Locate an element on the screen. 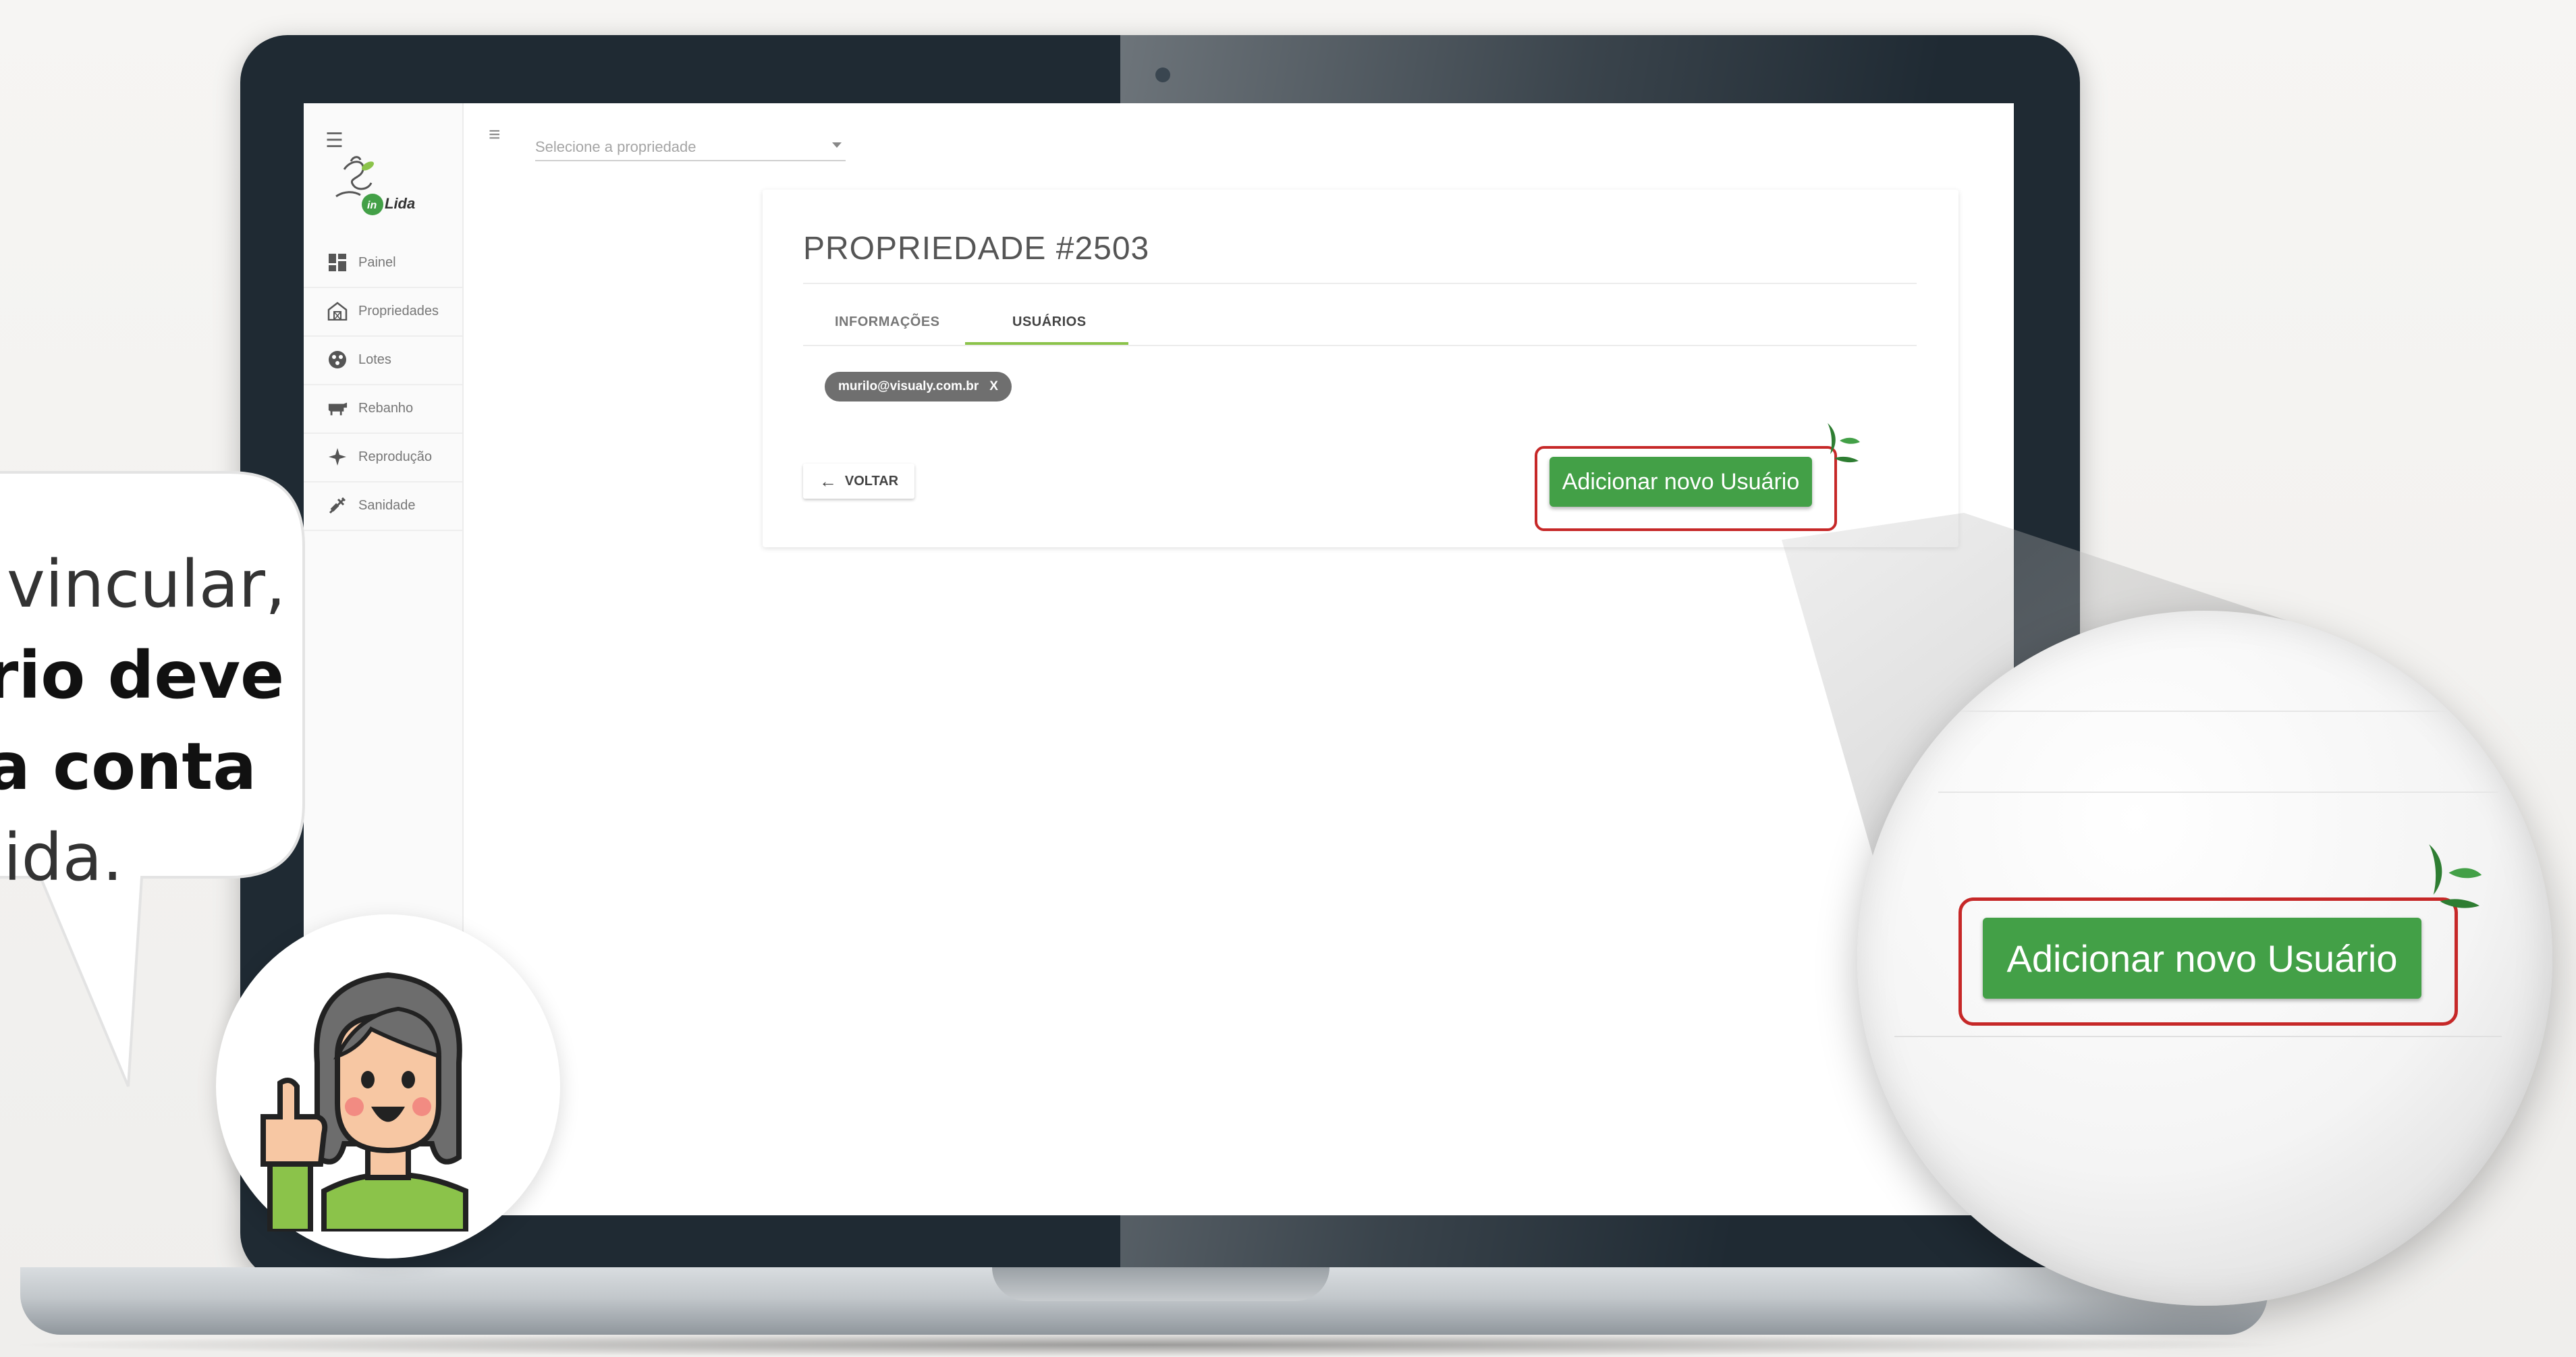  bubble-line-1: vincular, is located at coordinates (146, 584).